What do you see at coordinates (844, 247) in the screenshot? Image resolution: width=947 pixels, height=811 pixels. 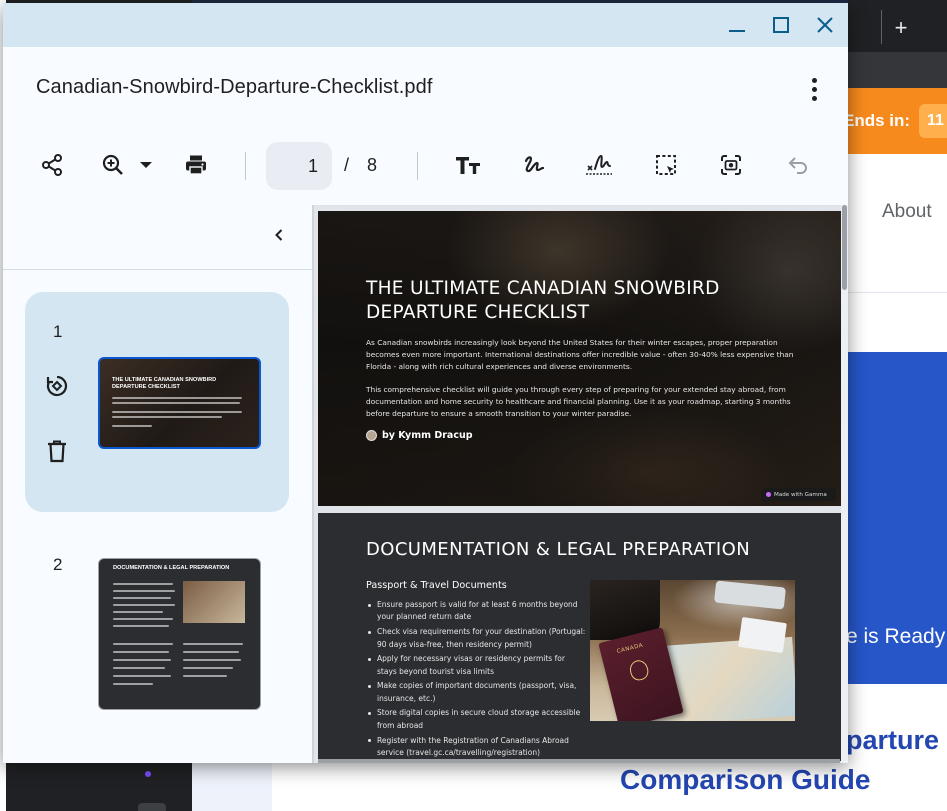 I see `vertical-scrollbar-thumb` at bounding box center [844, 247].